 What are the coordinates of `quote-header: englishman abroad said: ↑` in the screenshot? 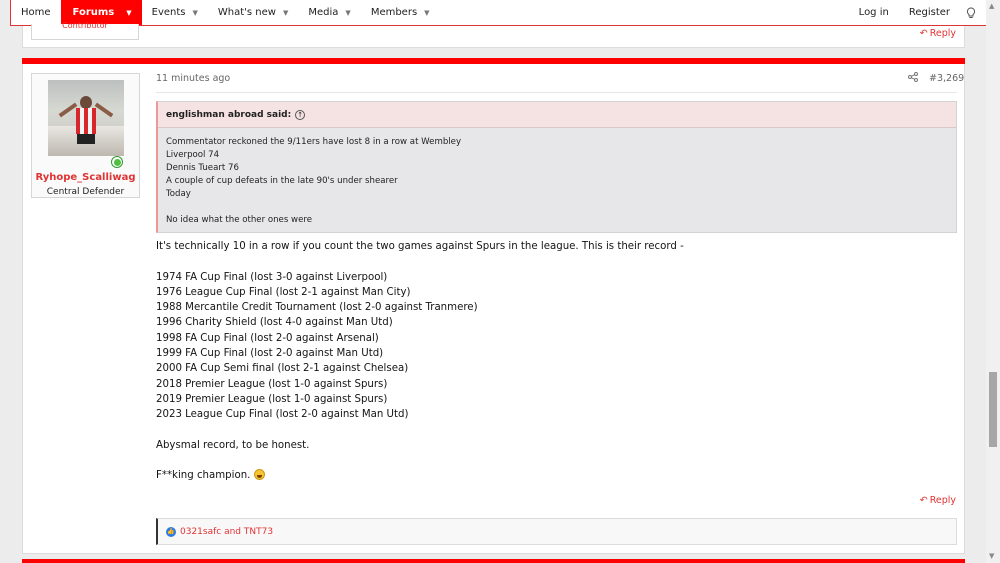 It's located at (557, 115).